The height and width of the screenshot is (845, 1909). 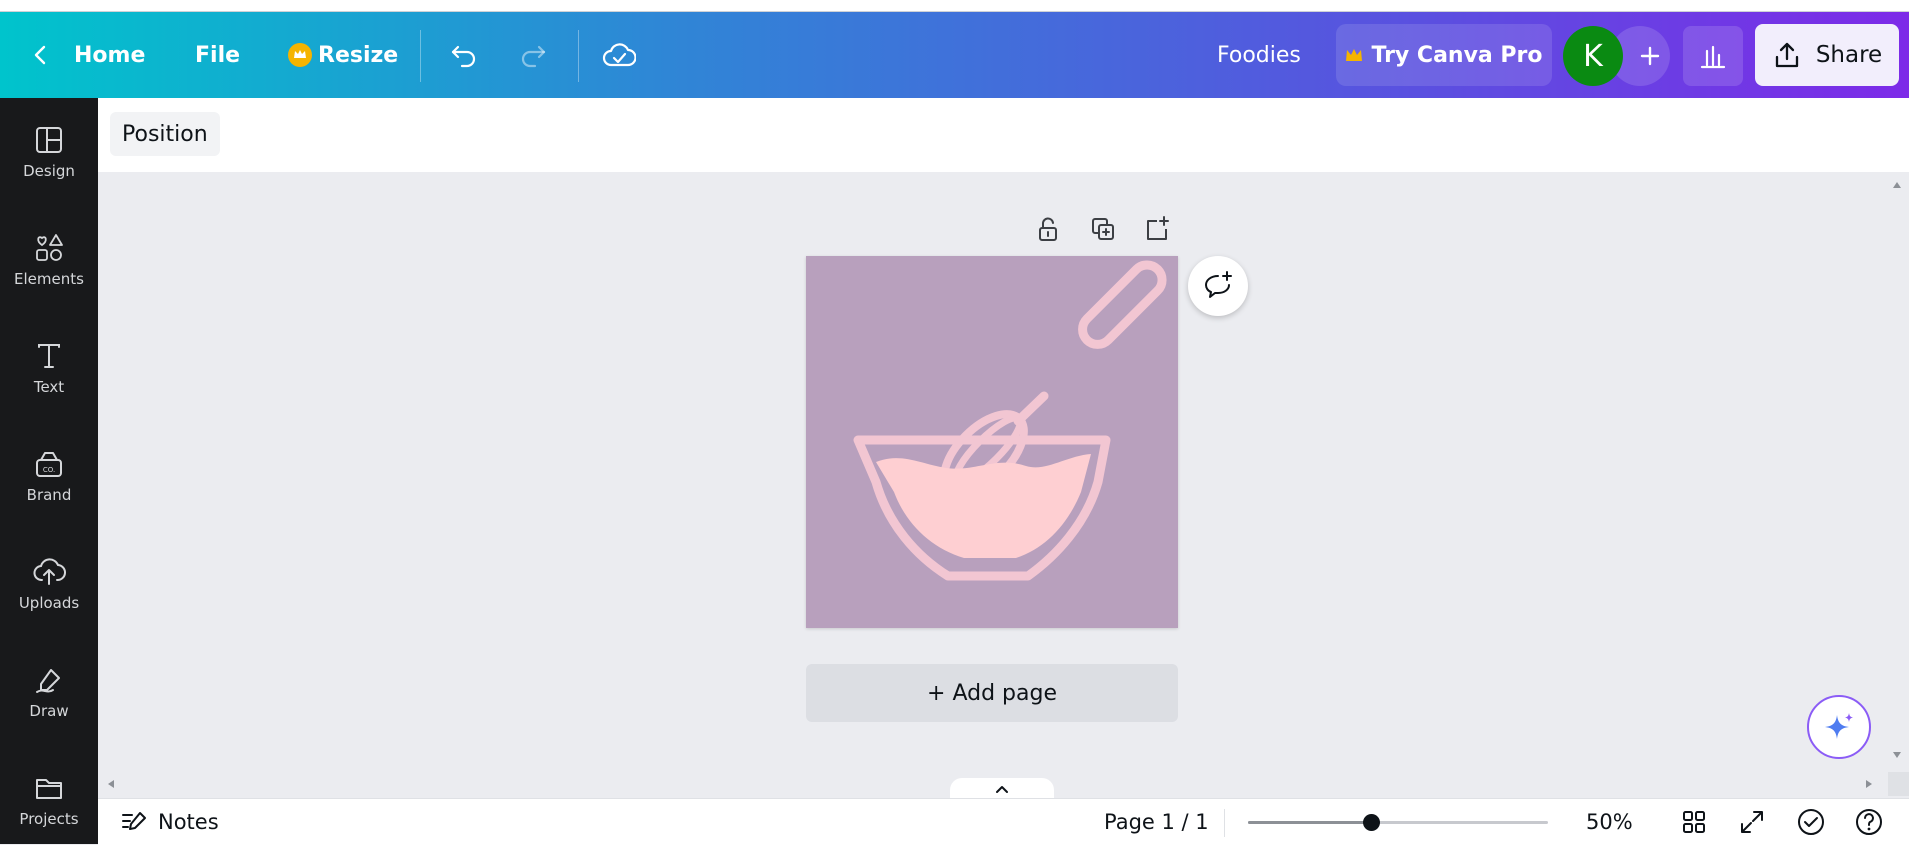 I want to click on notes-label: Notes, so click(x=188, y=822).